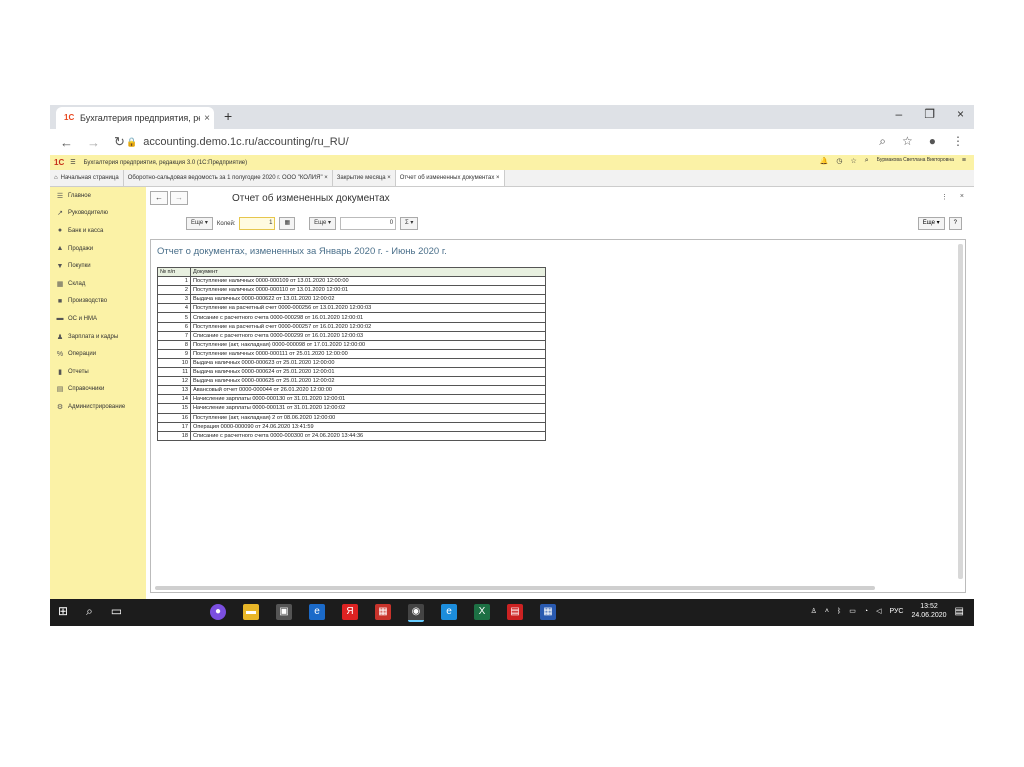  I want to click on sidebar-item-bank: ● Банк и касса, so click(98, 231).